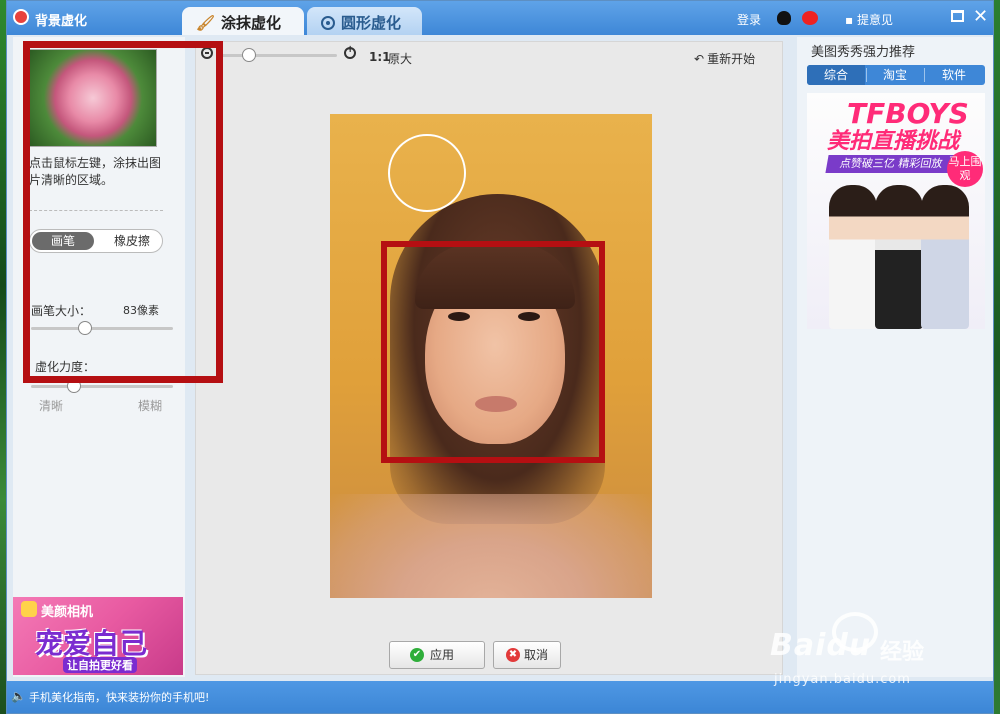  I want to click on check-icon: ✔, so click(417, 655).